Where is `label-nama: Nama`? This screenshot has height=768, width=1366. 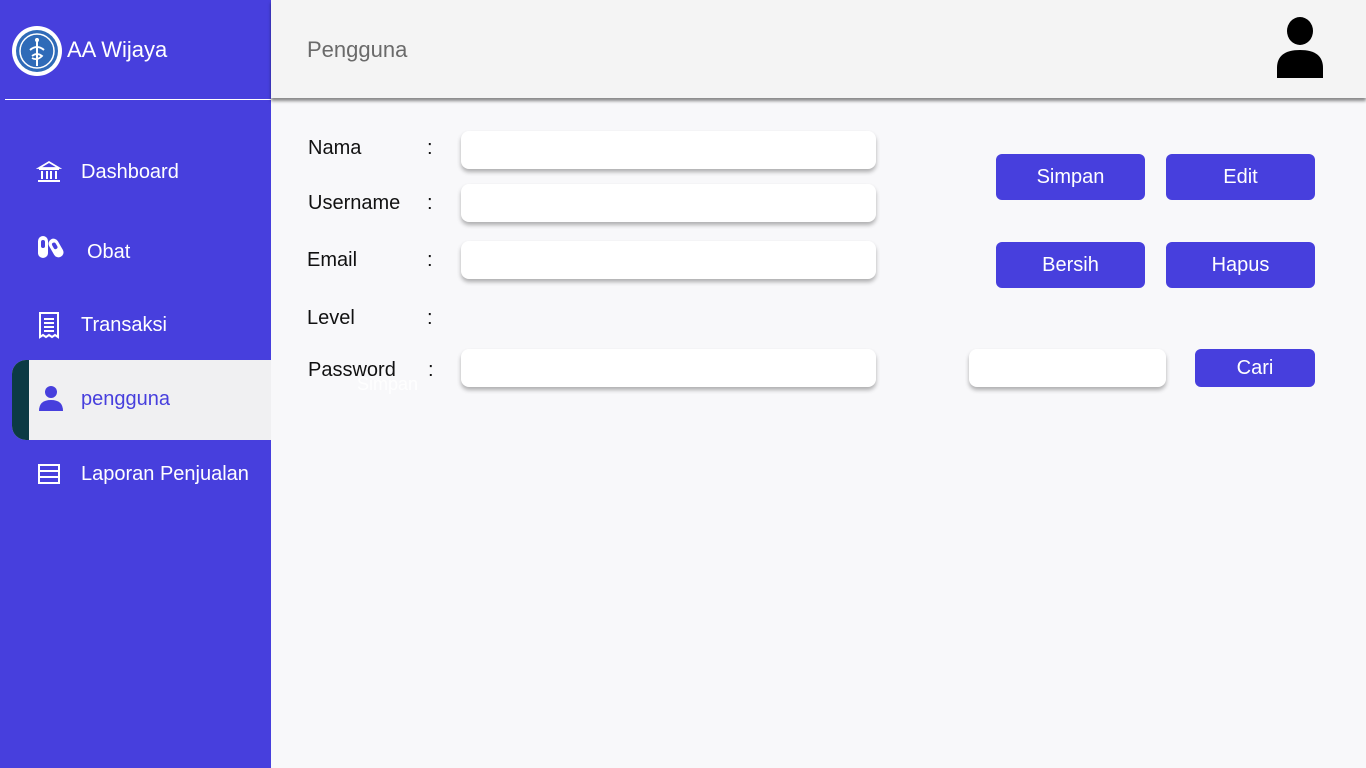
label-nama: Nama is located at coordinates (335, 148).